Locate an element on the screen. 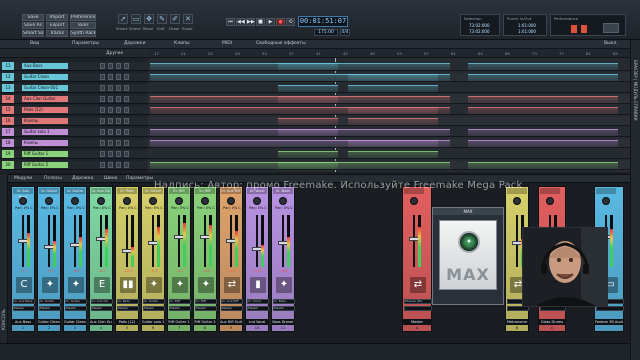  tracks-button: Tracks is located at coordinates (57, 33).